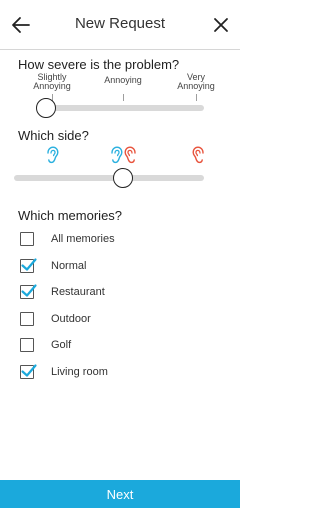 Image resolution: width=320 pixels, height=508 pixels. I want to click on severity-label-annoying: Annoying, so click(123, 80).